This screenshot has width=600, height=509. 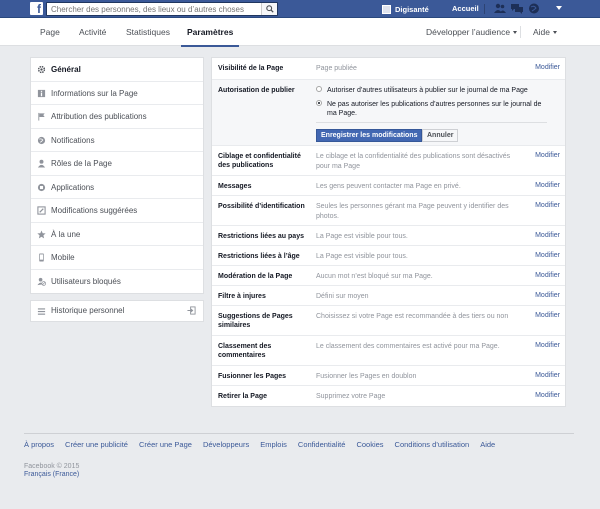 What do you see at coordinates (261, 236) in the screenshot?
I see `setting-label: Restrictions liées au pays` at bounding box center [261, 236].